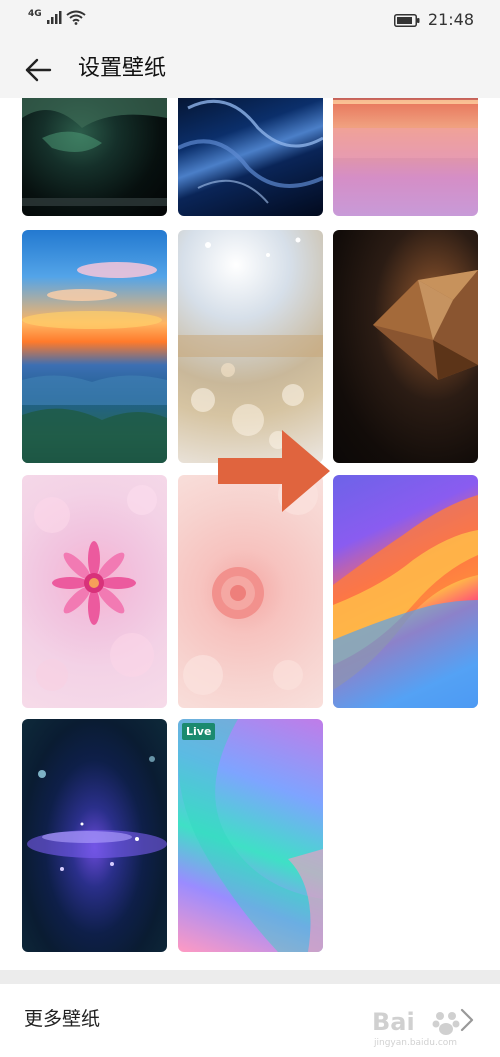 The image size is (500, 1057). Describe the element at coordinates (405, 129) in the screenshot. I see `sunset-art` at that location.